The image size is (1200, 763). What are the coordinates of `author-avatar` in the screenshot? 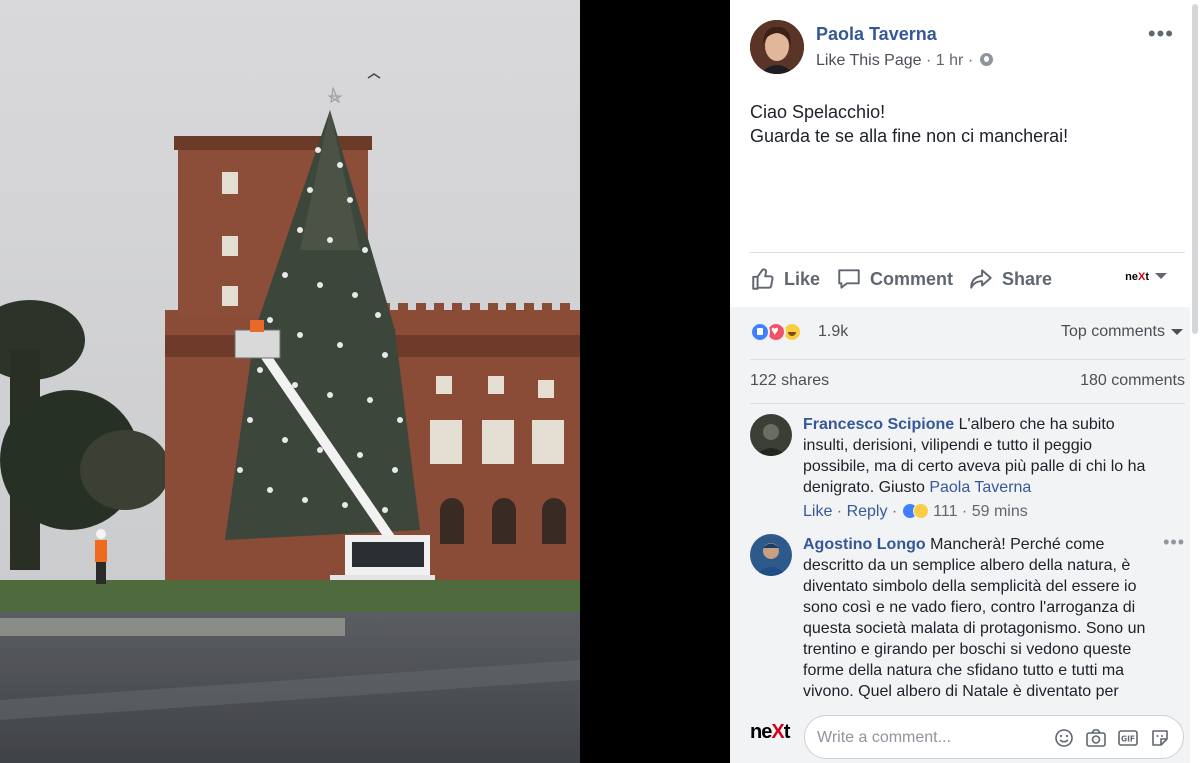 It's located at (777, 47).